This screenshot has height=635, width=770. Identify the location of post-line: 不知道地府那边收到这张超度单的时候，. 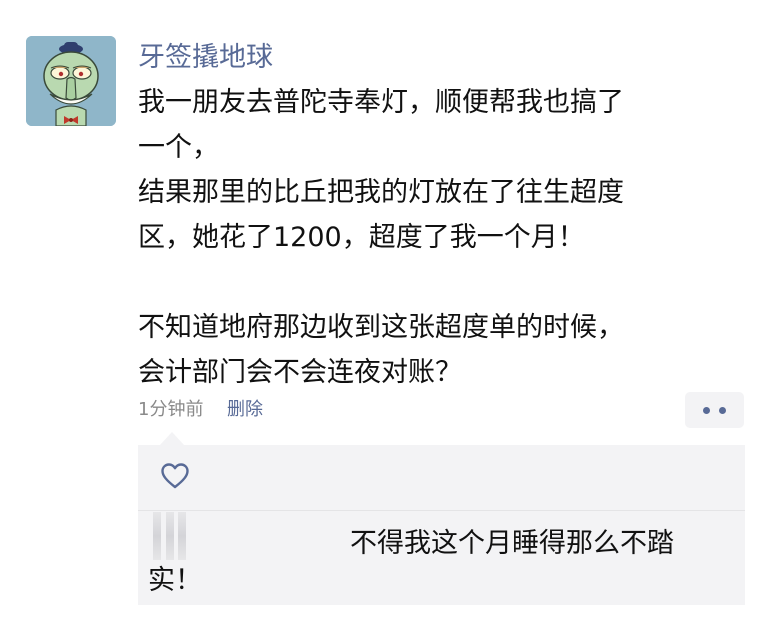
(381, 327).